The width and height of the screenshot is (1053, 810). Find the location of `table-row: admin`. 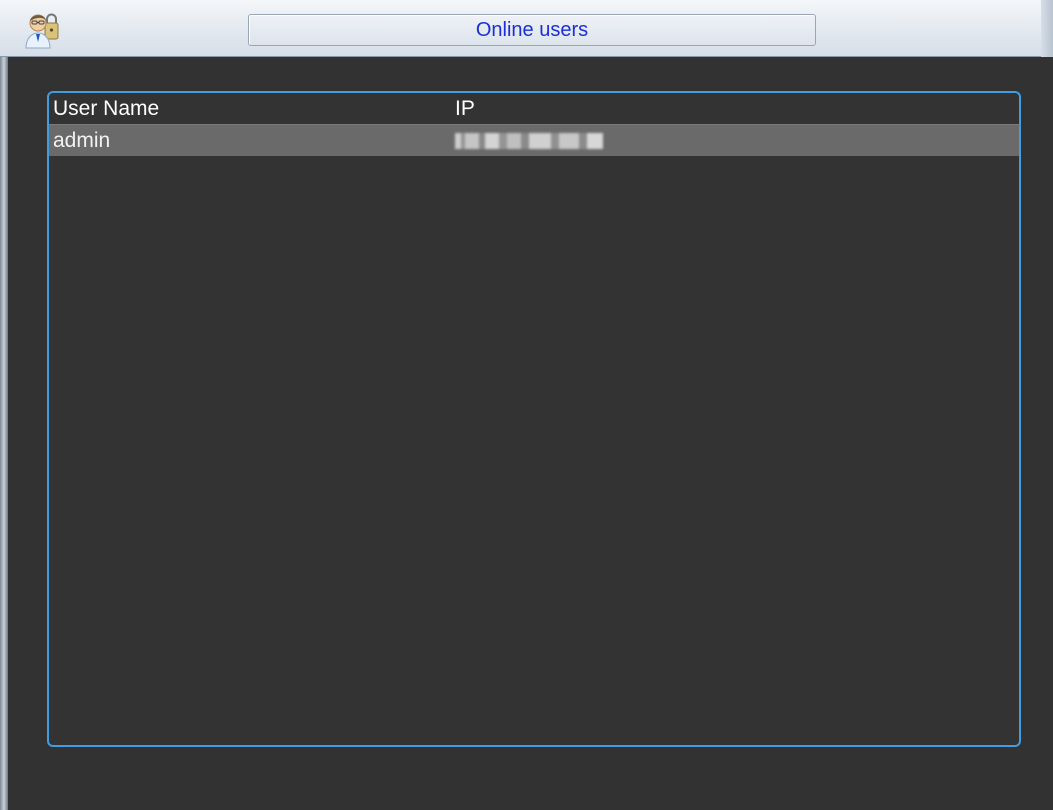

table-row: admin is located at coordinates (534, 140).